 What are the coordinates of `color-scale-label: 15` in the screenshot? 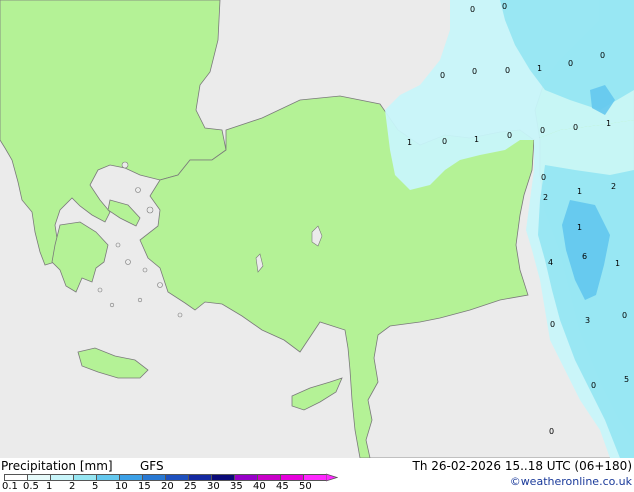 It's located at (144, 486).